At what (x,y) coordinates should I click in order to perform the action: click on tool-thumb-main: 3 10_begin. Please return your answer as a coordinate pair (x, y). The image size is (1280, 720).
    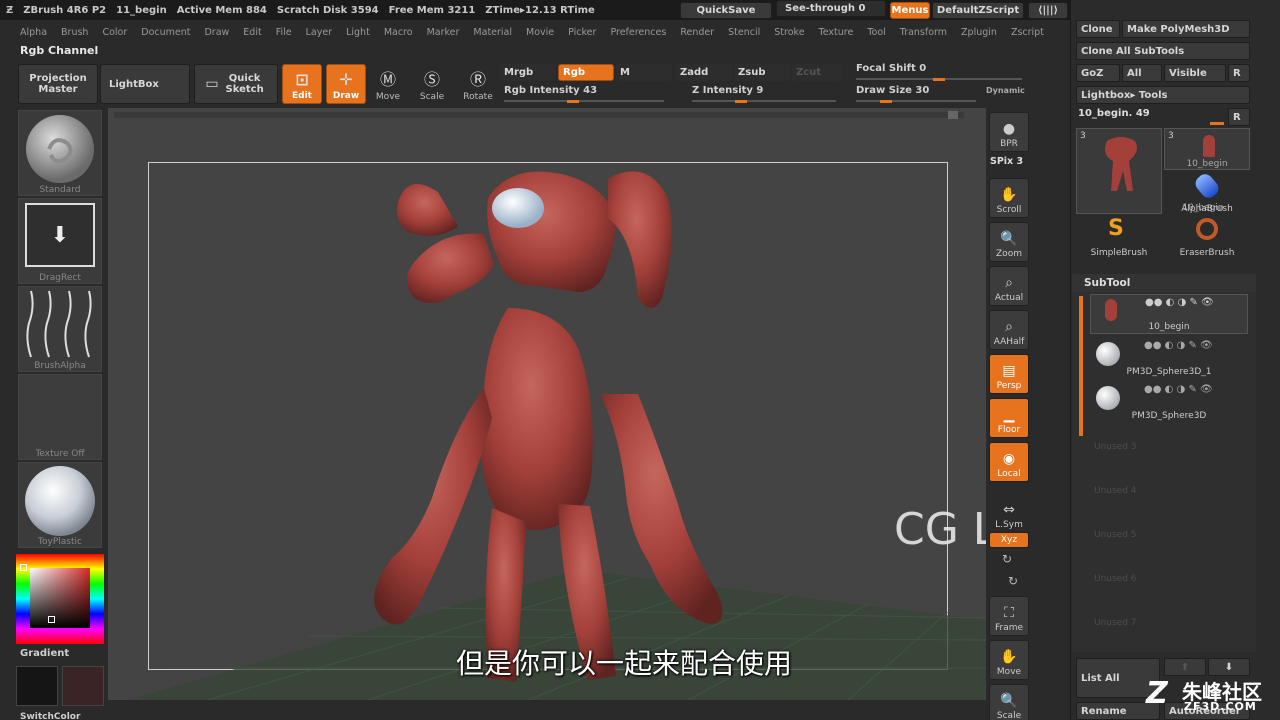
    Looking at the image, I should click on (1150, 171).